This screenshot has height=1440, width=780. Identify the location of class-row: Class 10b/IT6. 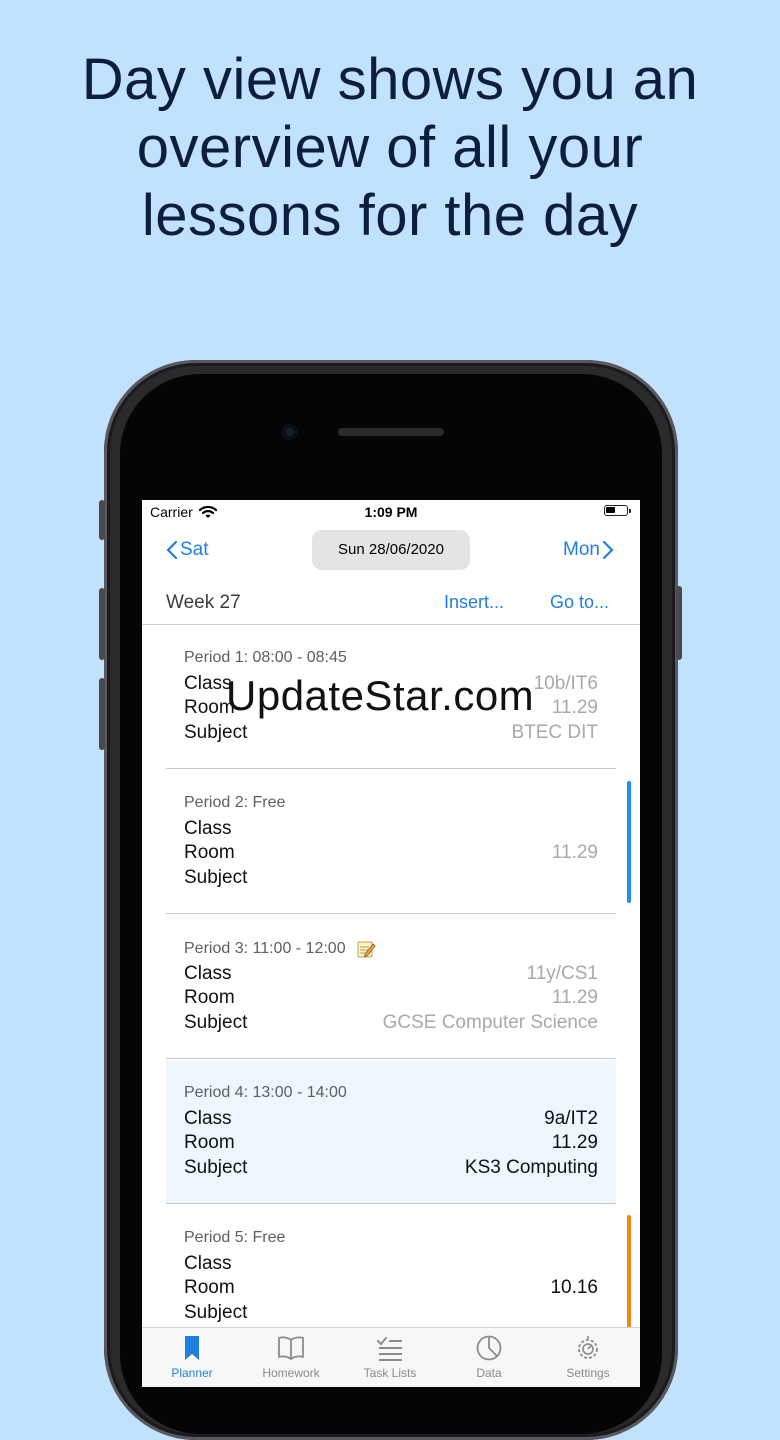
(391, 685).